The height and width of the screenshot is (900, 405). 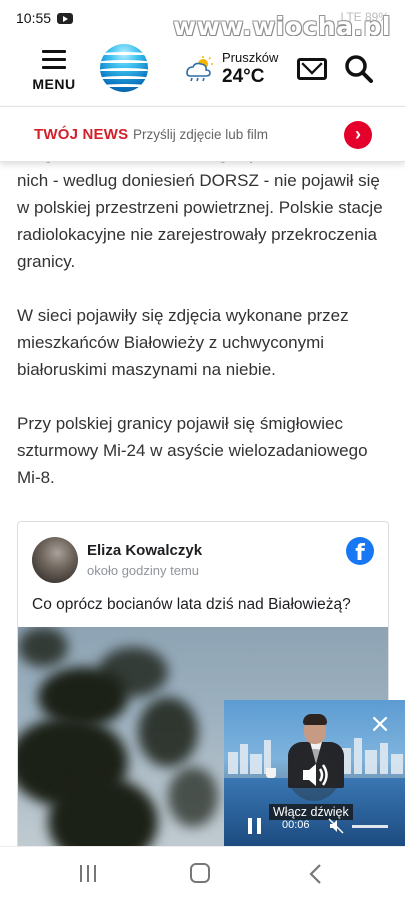 What do you see at coordinates (359, 69) in the screenshot?
I see `search-icon` at bounding box center [359, 69].